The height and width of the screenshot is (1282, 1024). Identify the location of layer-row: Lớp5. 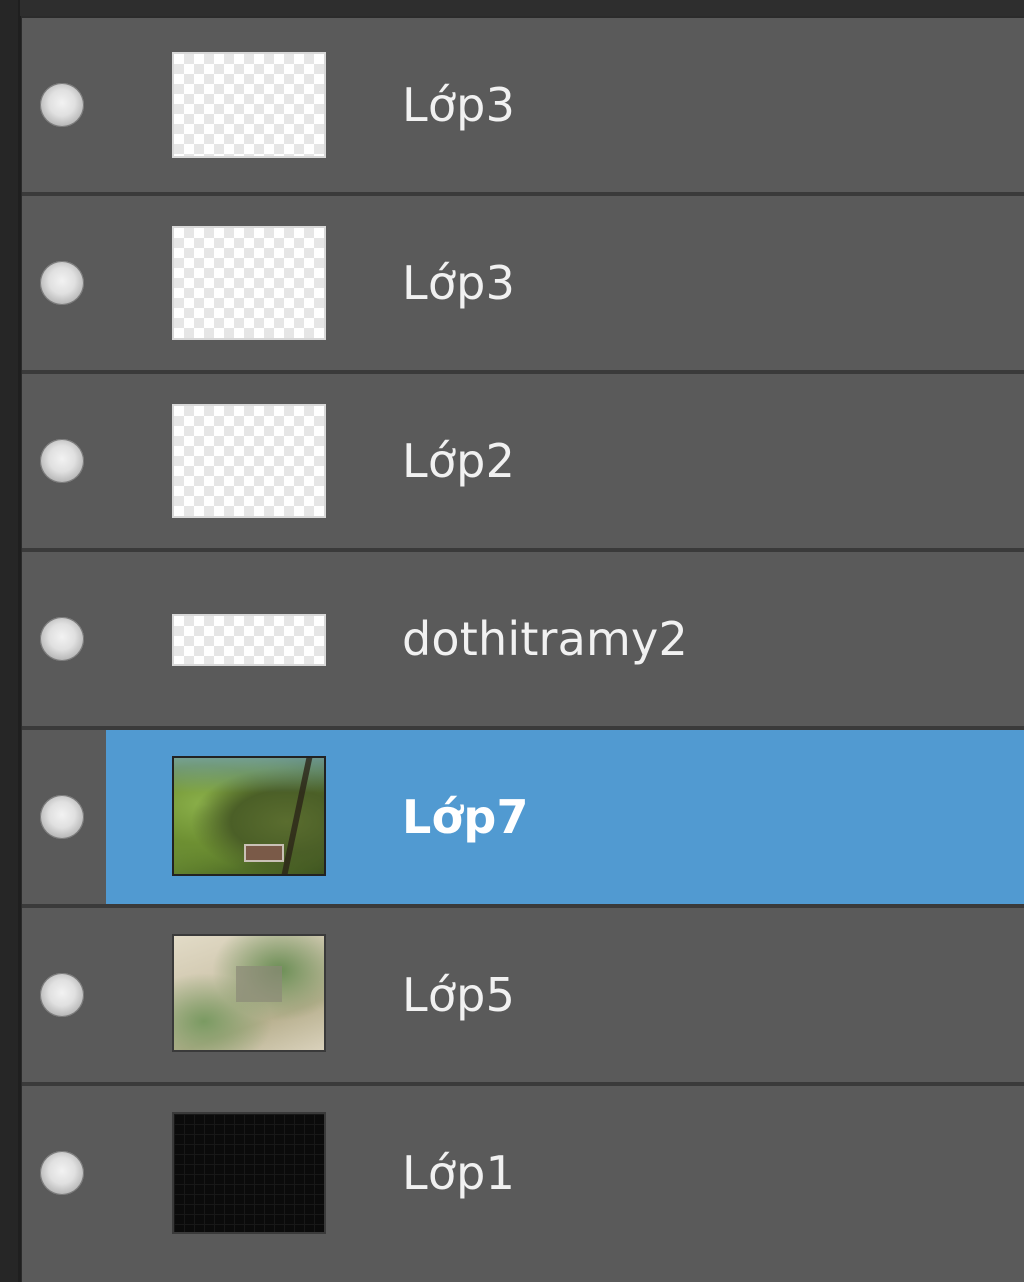
(523, 997).